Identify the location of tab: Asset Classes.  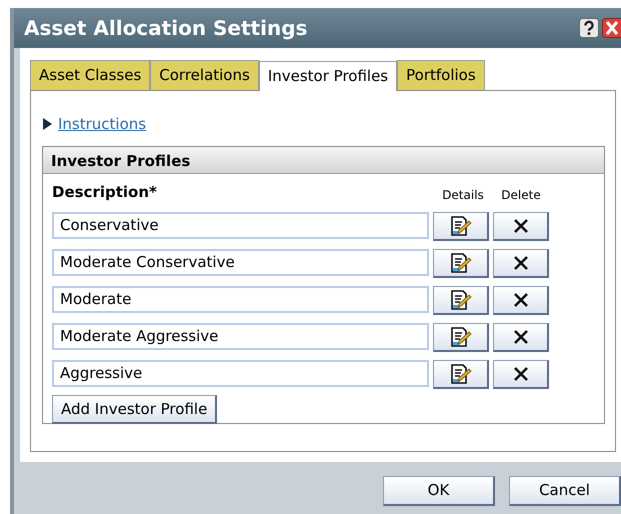
(90, 75).